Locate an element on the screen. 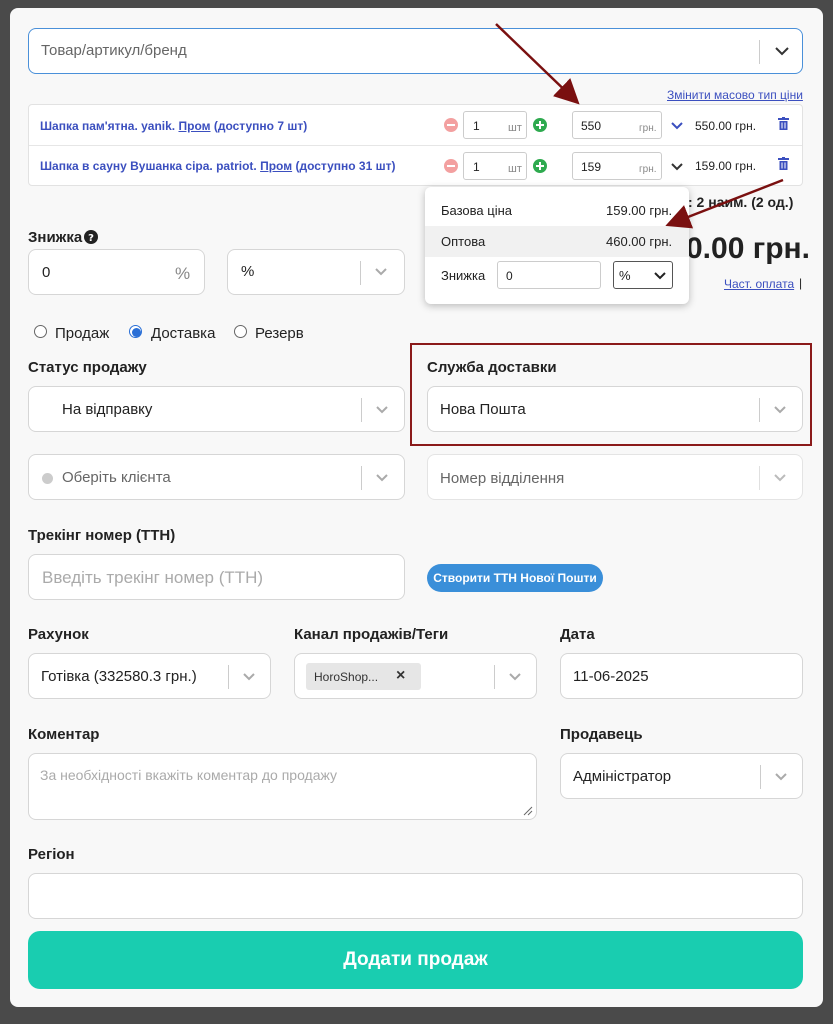  mode-radio-group: Продаж Доставка Резерв is located at coordinates (184, 333).